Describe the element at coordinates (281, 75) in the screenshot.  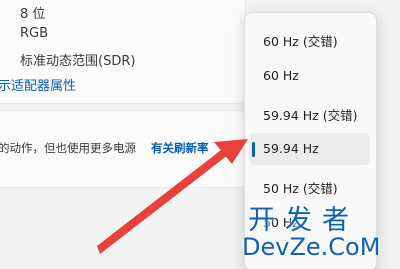
I see `option-label: 60 Hz` at that location.